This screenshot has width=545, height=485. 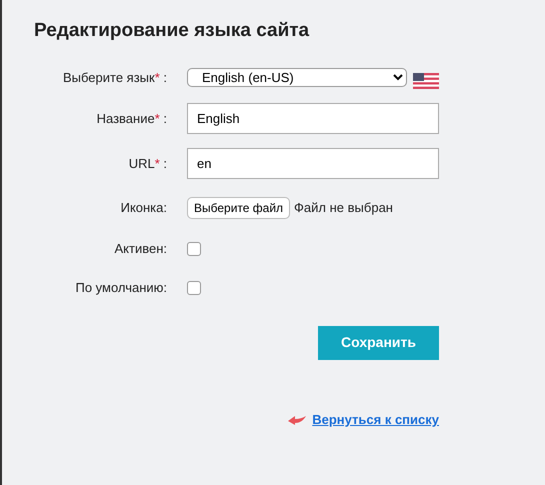 I want to click on text-field: English, so click(x=313, y=118).